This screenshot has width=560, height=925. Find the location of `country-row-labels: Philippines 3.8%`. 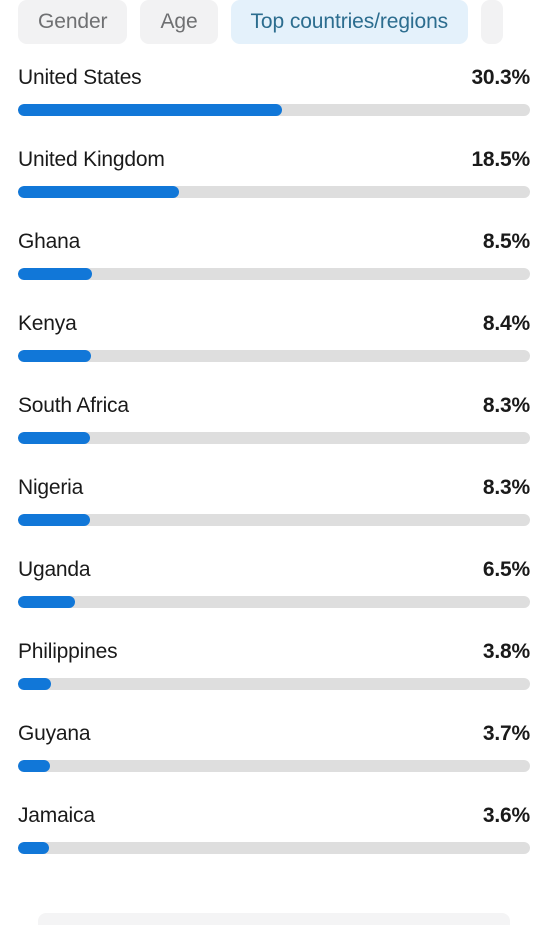

country-row-labels: Philippines 3.8% is located at coordinates (274, 652).